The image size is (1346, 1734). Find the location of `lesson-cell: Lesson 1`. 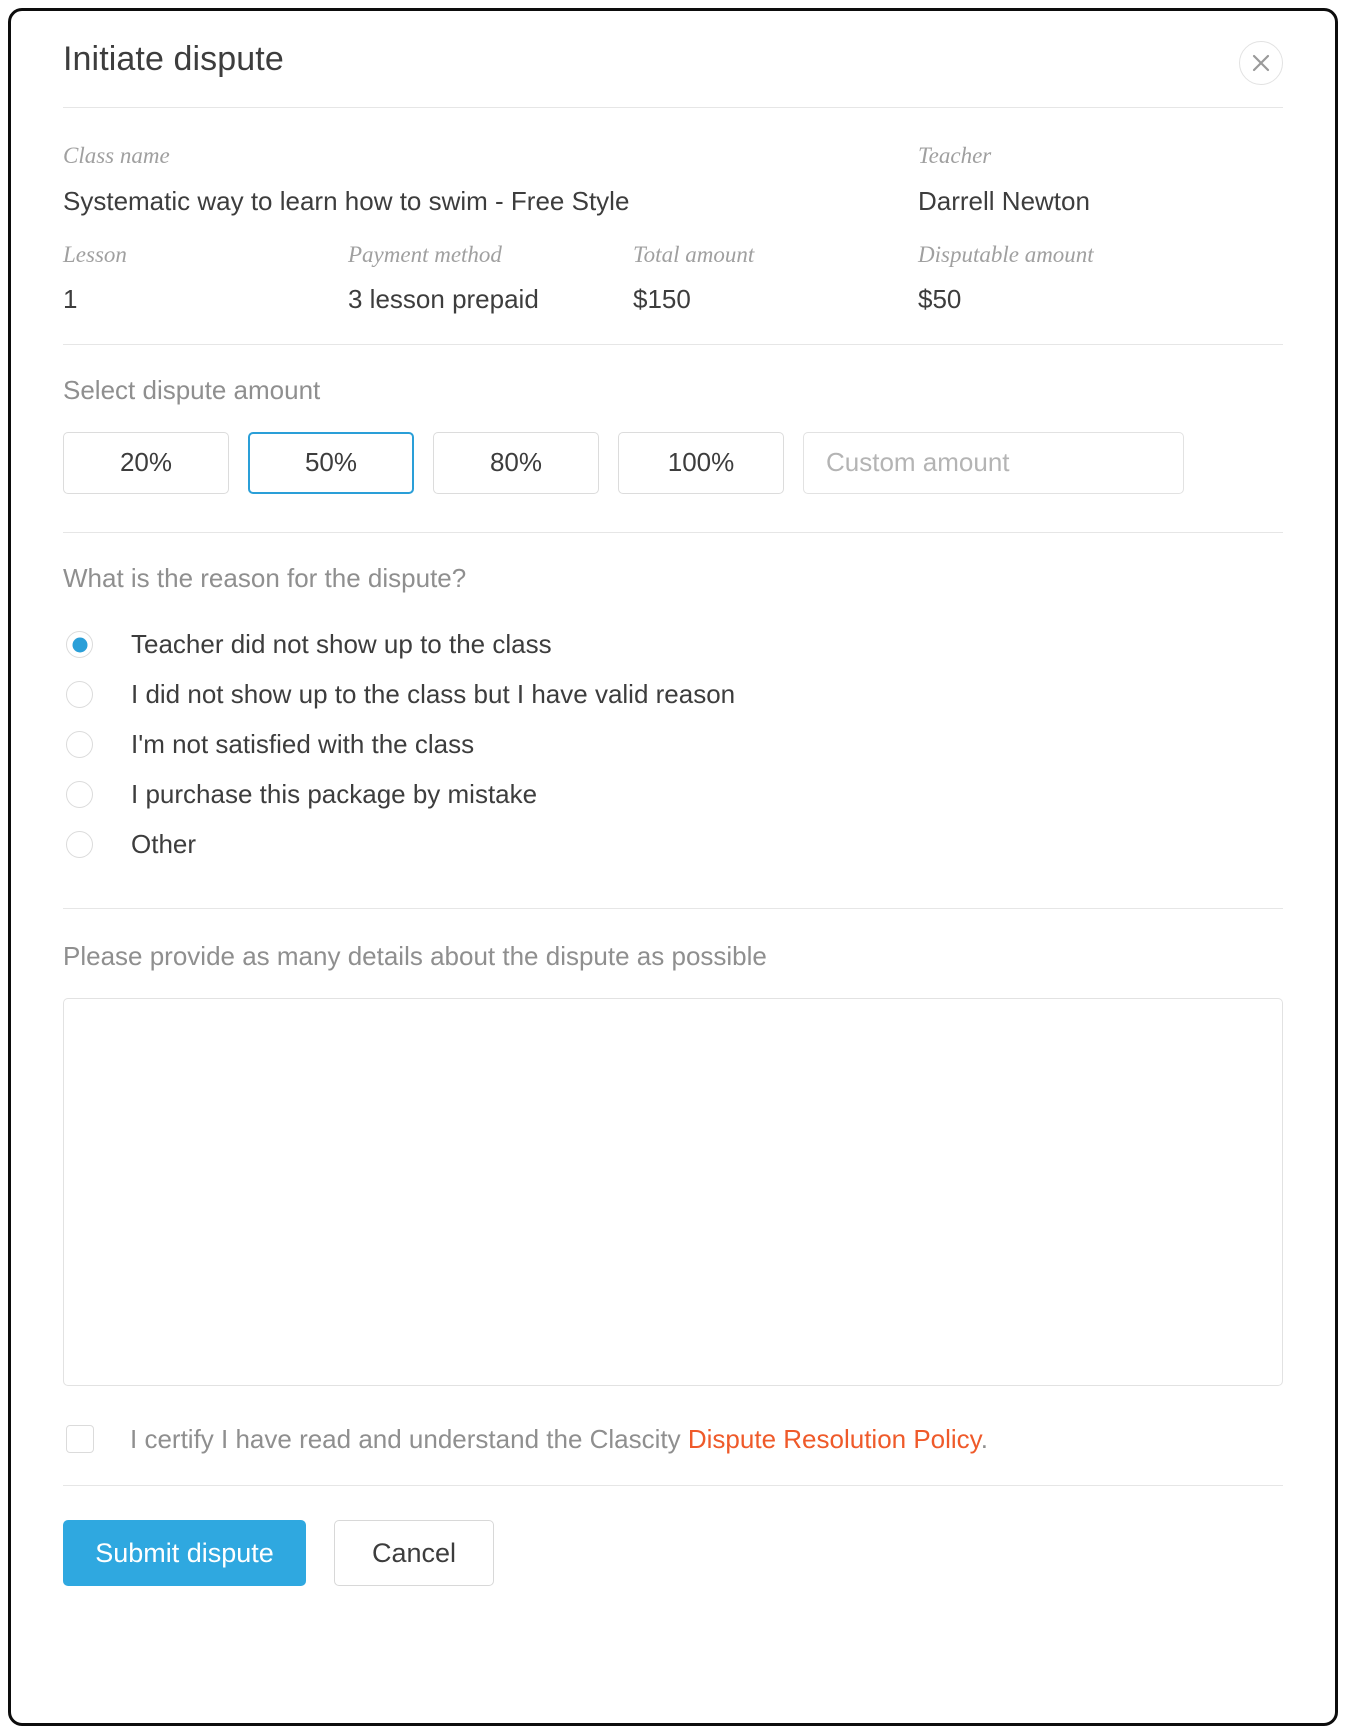

lesson-cell: Lesson 1 is located at coordinates (205, 278).